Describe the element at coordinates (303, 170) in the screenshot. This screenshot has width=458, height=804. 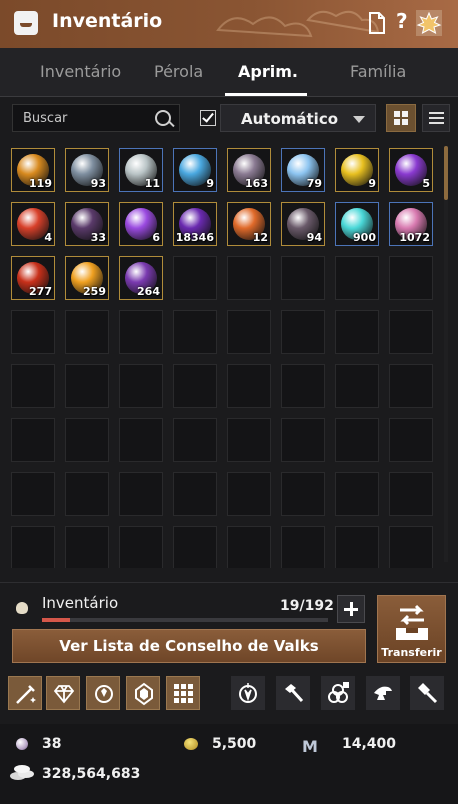
I see `item-slot: 79` at that location.